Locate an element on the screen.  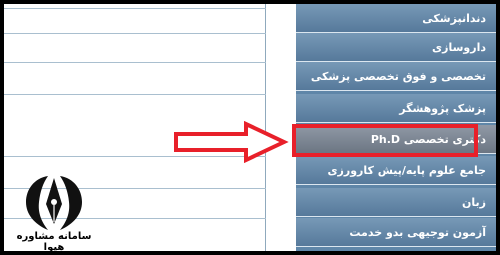
menu-item-label: آزمون توجیهی بدو خدمت is located at coordinates (417, 232).